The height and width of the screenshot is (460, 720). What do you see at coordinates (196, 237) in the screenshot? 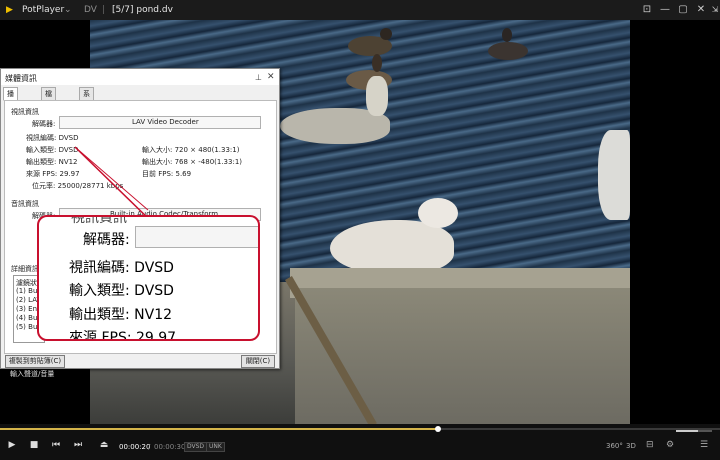
I see `callout-decoder-field` at bounding box center [196, 237].